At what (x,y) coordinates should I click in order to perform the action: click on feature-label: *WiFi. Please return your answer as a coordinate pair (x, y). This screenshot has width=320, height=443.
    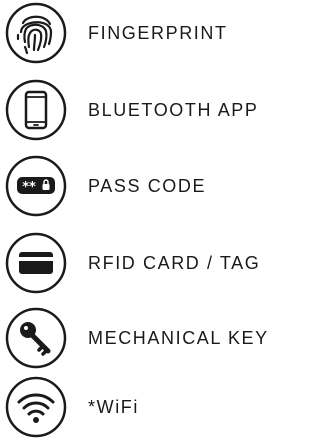
    Looking at the image, I should click on (113, 406).